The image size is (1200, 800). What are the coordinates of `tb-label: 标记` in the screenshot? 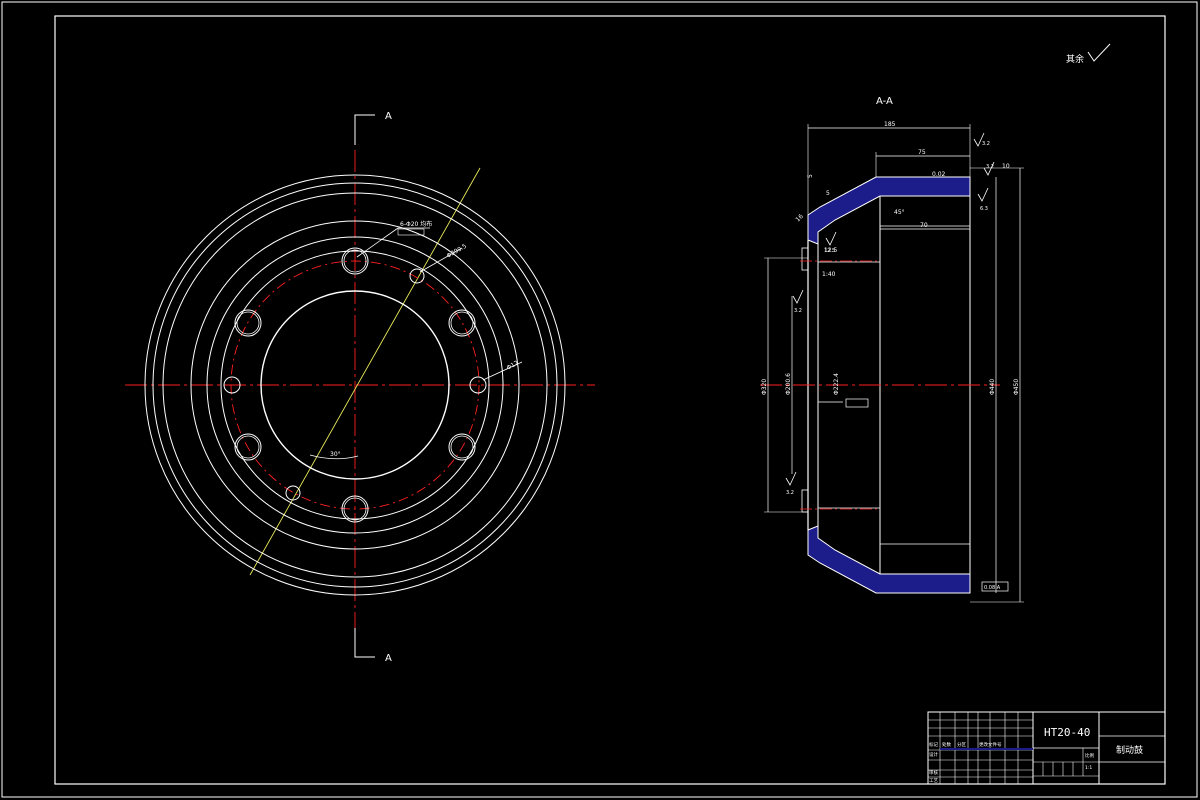 It's located at (933, 744).